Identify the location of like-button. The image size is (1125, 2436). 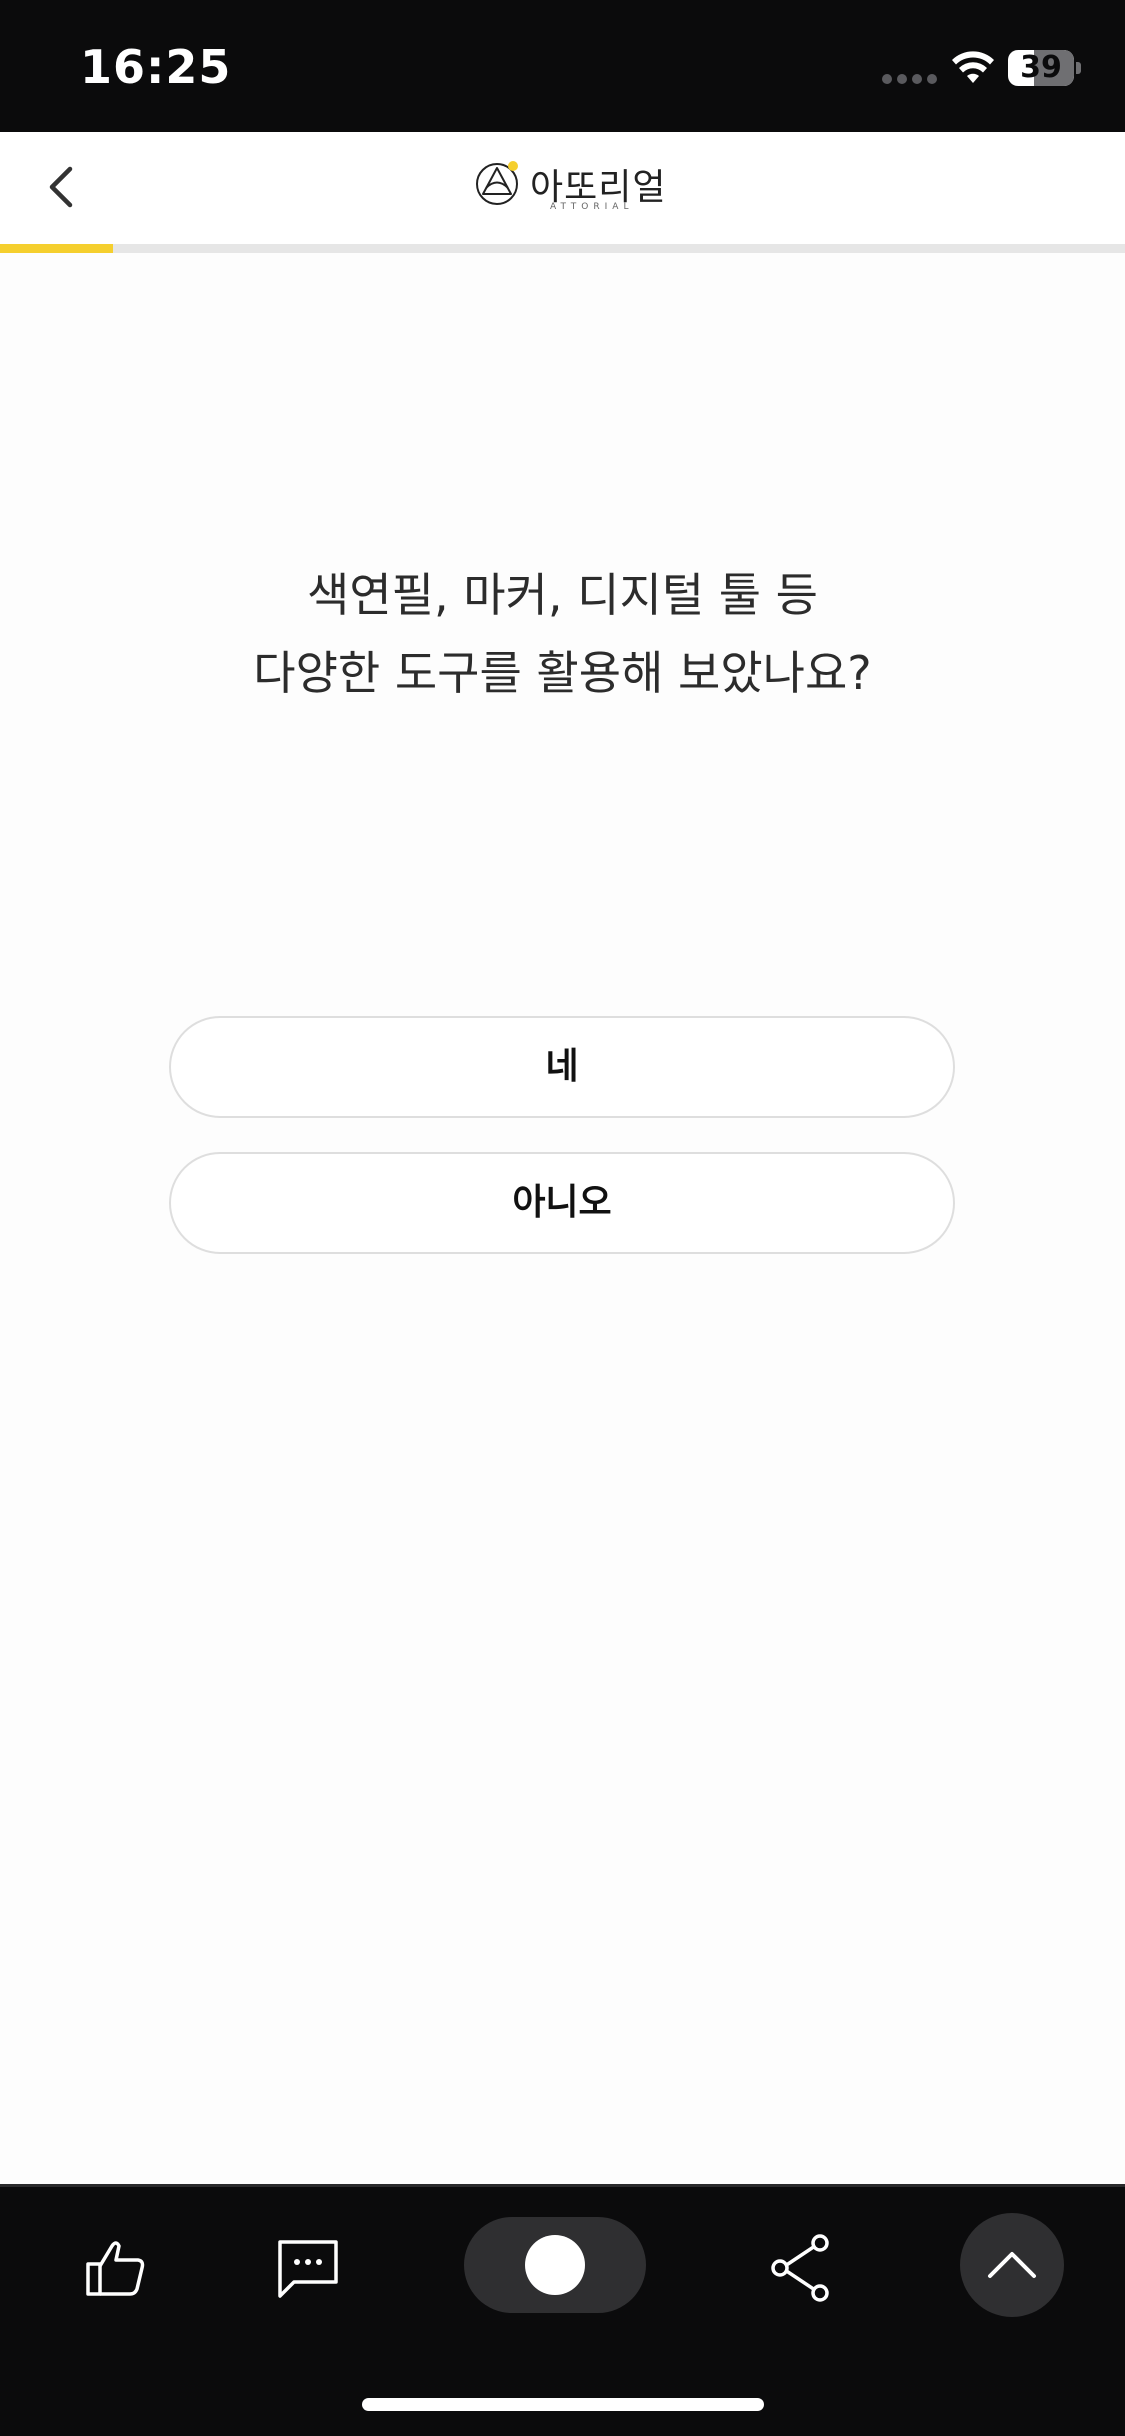
(116, 2268).